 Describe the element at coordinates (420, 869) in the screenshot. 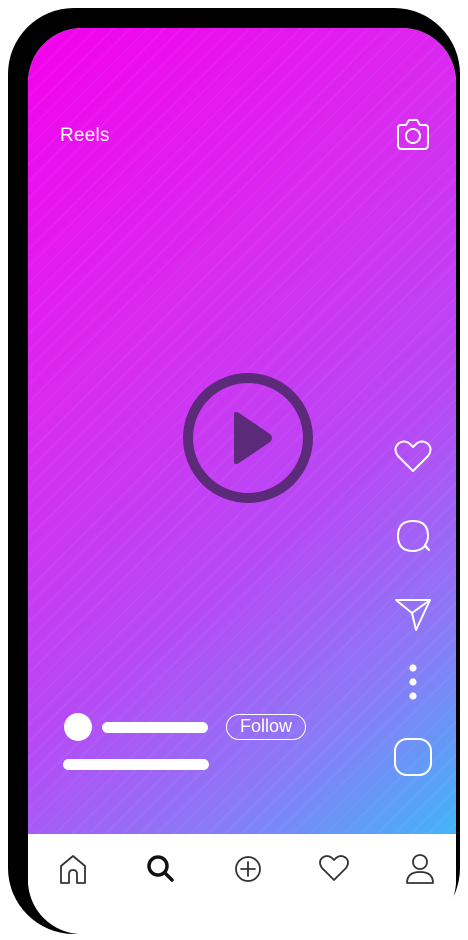

I see `profile-icon` at that location.